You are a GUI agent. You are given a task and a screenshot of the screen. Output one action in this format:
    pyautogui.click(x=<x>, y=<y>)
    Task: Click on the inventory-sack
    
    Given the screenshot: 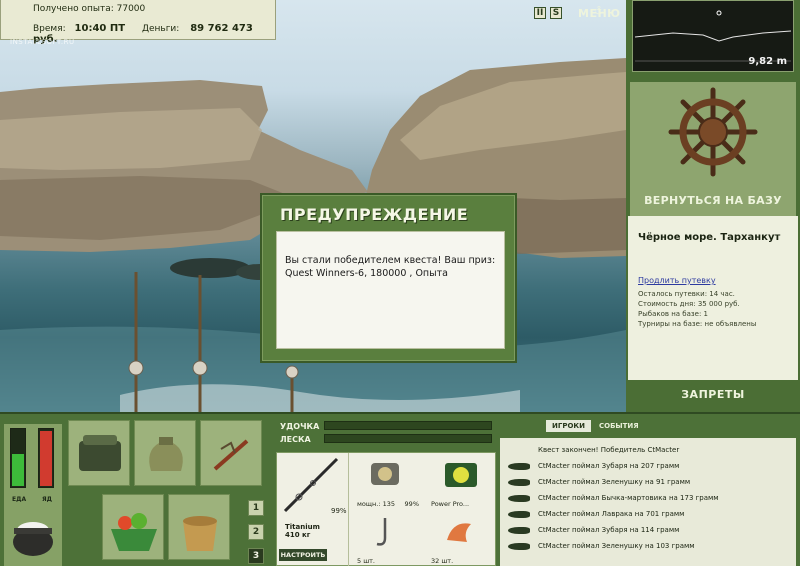 What is the action you would take?
    pyautogui.click(x=165, y=453)
    